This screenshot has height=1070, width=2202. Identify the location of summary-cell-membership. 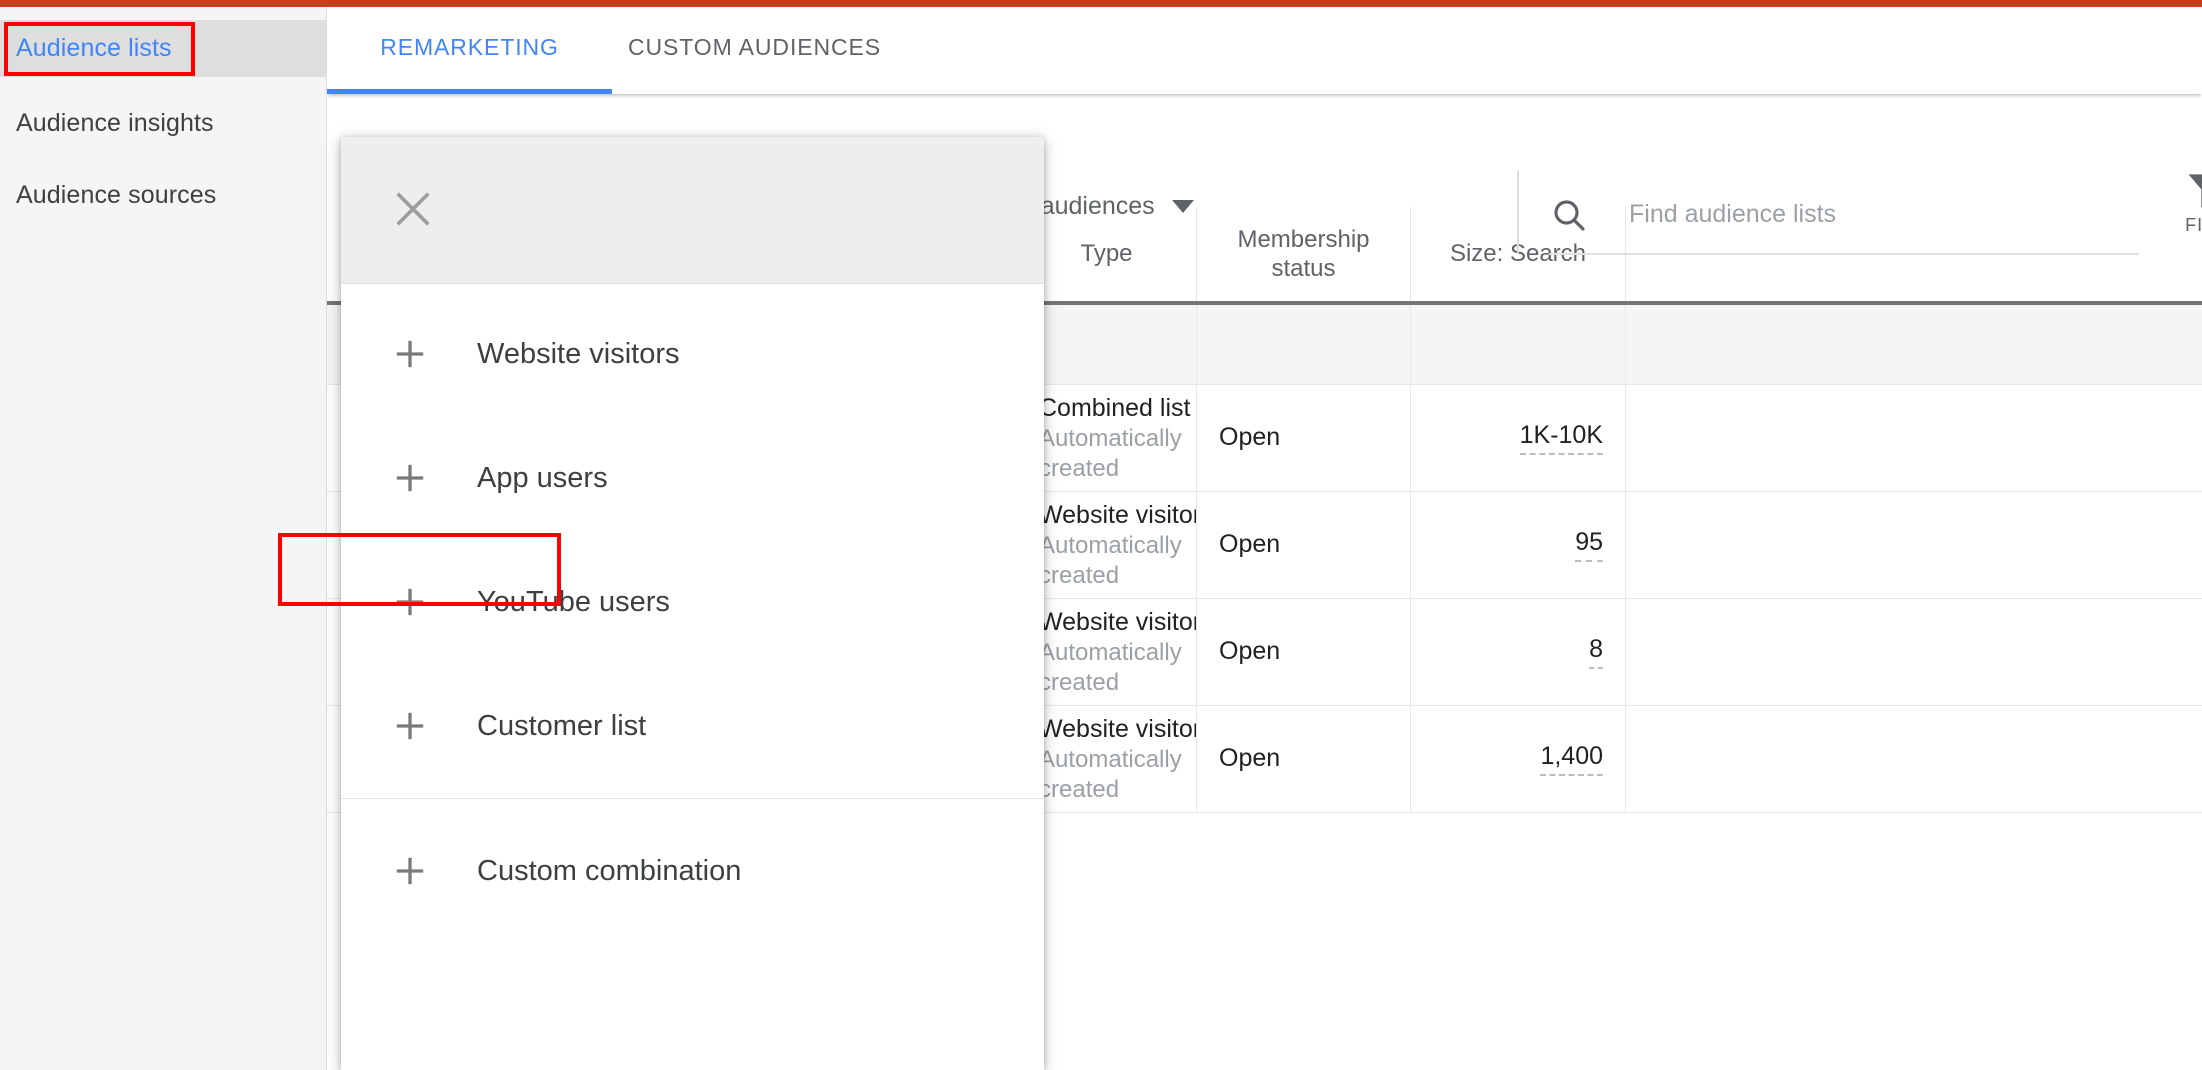
(1304, 344).